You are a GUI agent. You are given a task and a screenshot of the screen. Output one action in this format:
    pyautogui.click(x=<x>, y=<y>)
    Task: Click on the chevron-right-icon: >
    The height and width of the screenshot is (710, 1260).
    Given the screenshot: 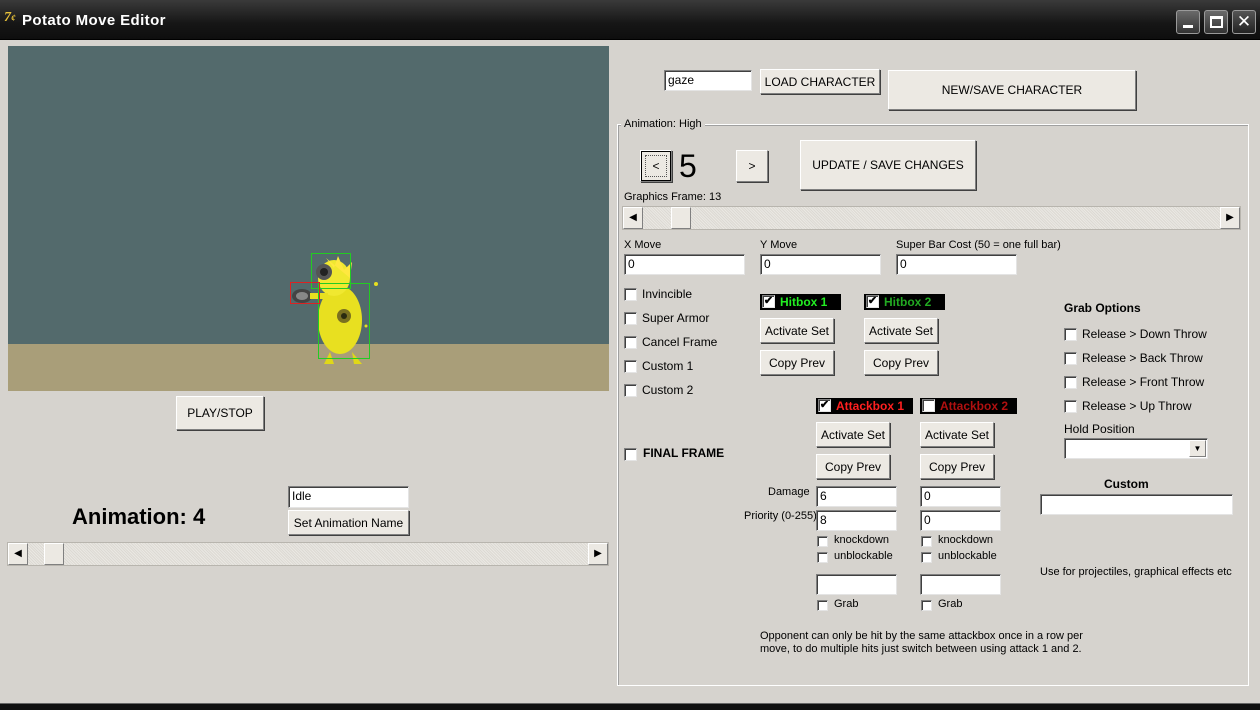 What is the action you would take?
    pyautogui.click(x=752, y=166)
    